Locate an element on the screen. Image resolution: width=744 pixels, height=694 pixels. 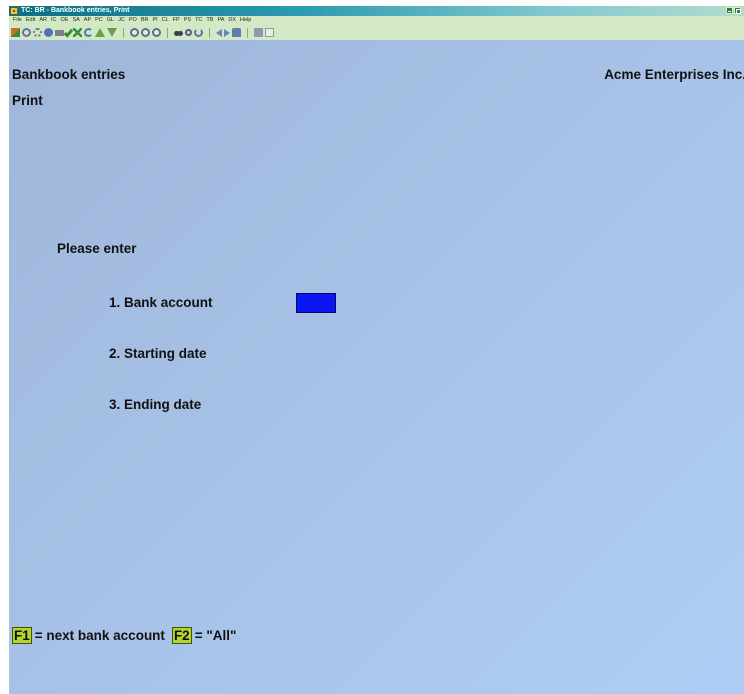
menu-br: BR is located at coordinates (145, 20).